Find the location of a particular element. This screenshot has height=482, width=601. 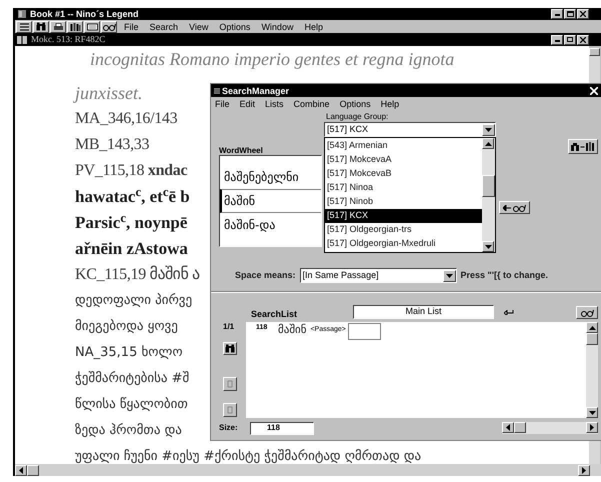

document-line: ზედა ჰრომთა და is located at coordinates (128, 430).